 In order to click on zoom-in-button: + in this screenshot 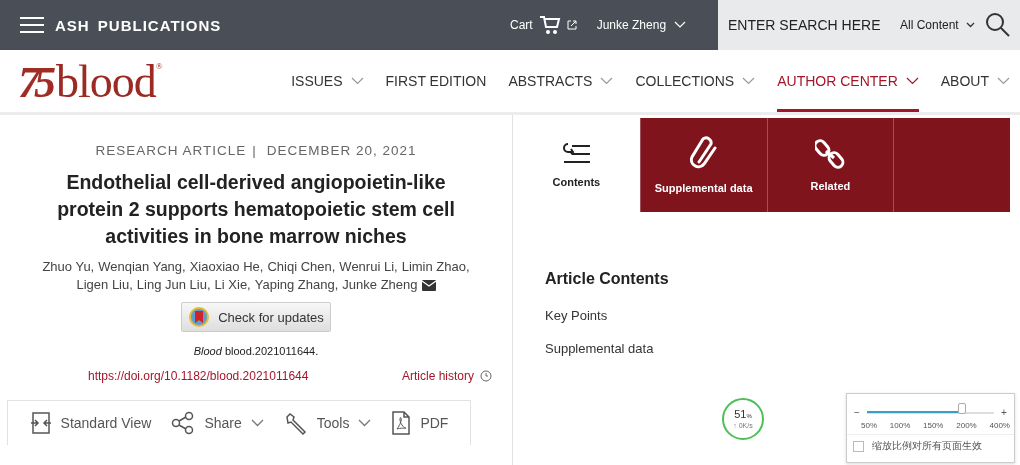, I will do `click(1004, 412)`.